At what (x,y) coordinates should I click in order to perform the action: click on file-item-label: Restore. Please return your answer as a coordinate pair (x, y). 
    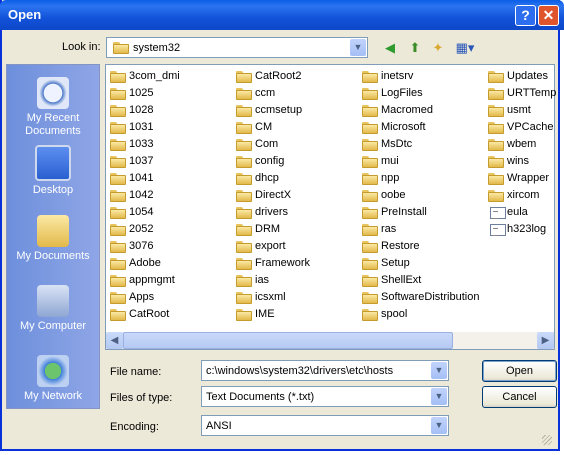
    Looking at the image, I should click on (400, 246).